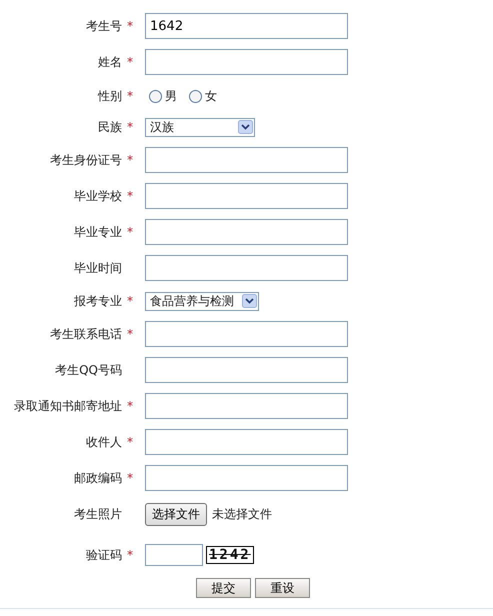  I want to click on text-field: 1642, so click(246, 26).